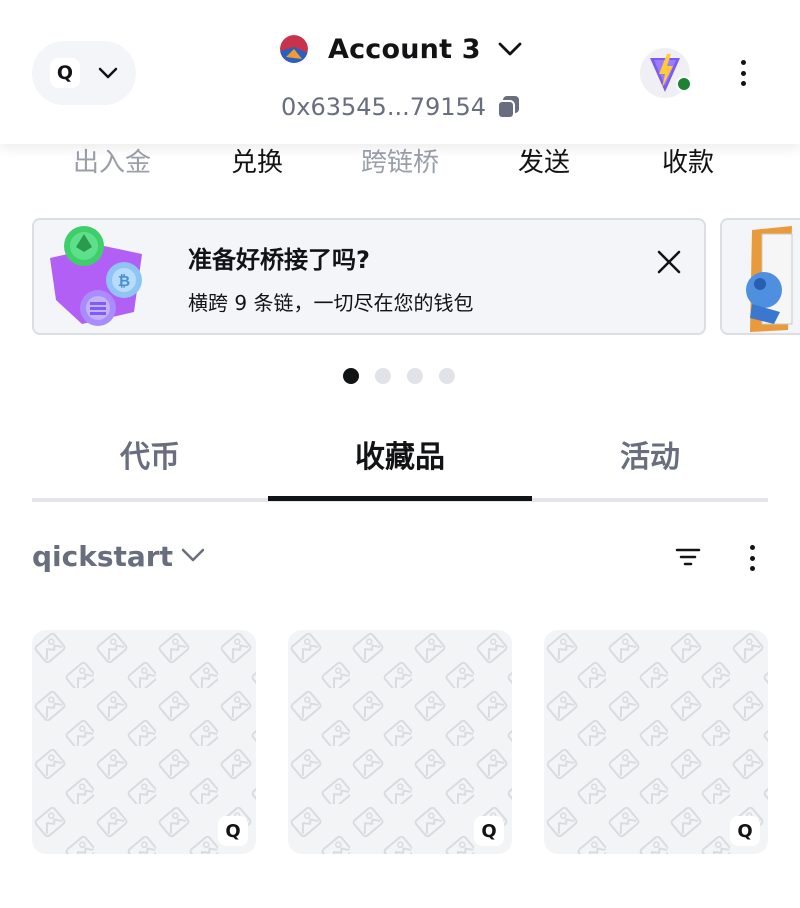  What do you see at coordinates (743, 73) in the screenshot?
I see `more-options-icon` at bounding box center [743, 73].